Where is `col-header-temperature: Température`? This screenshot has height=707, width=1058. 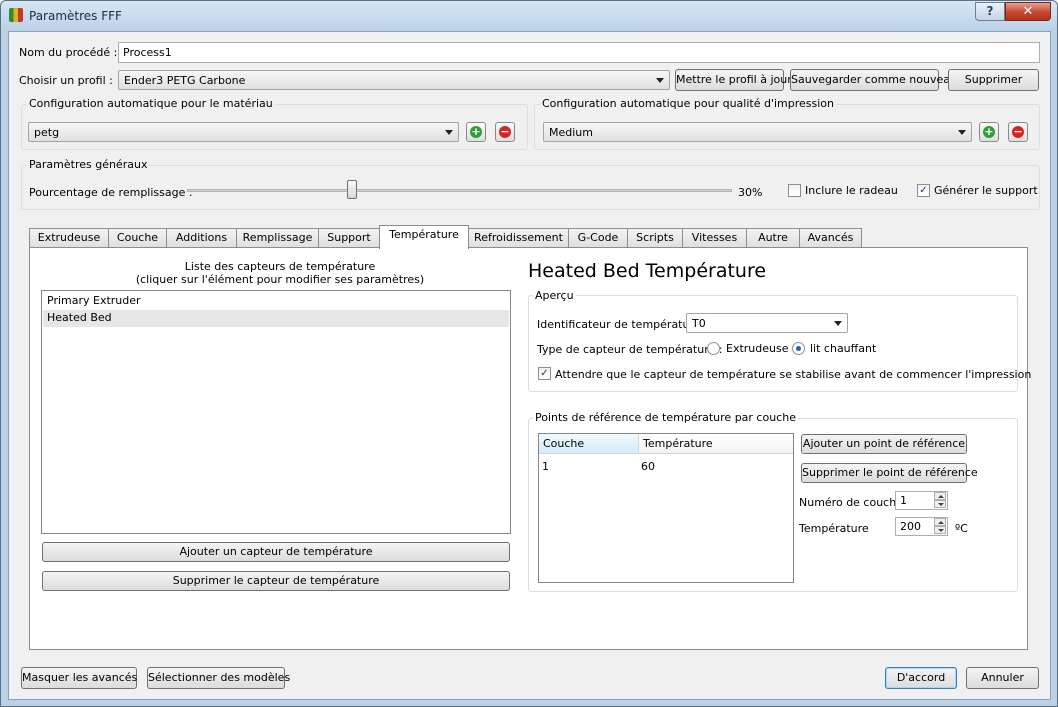 col-header-temperature: Température is located at coordinates (716, 444).